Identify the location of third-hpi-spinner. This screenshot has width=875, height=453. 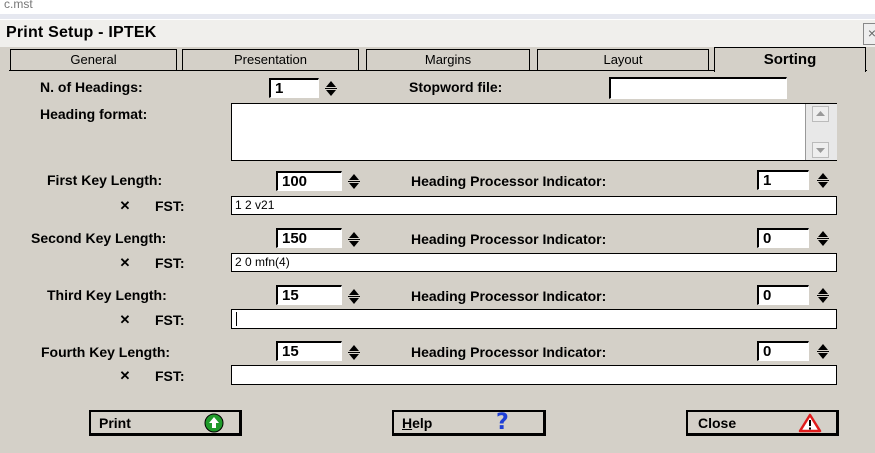
(823, 296).